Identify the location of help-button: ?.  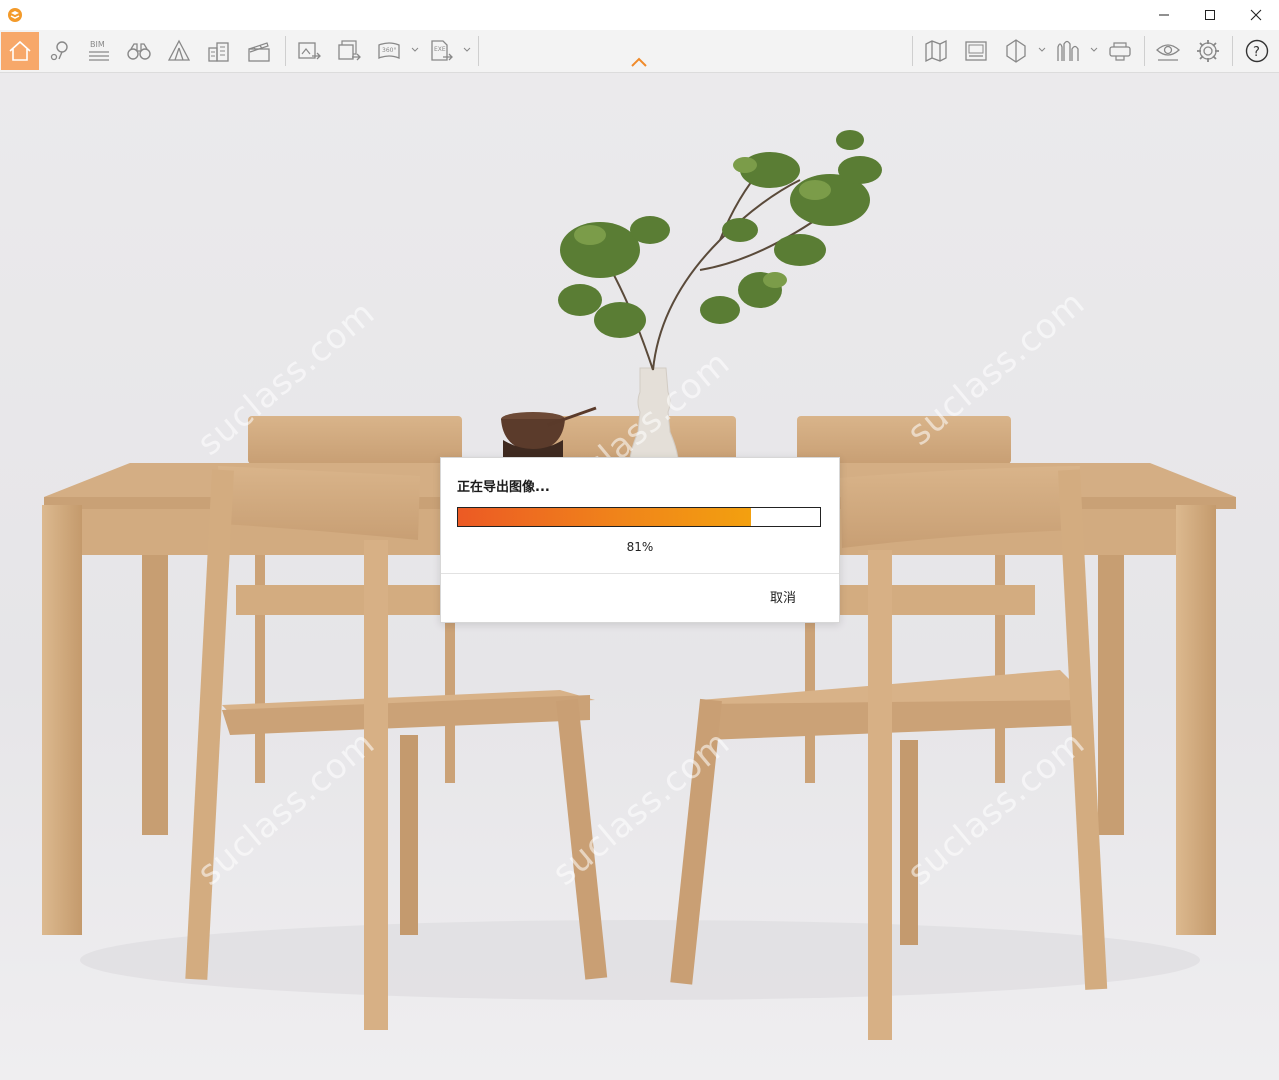
(1257, 51).